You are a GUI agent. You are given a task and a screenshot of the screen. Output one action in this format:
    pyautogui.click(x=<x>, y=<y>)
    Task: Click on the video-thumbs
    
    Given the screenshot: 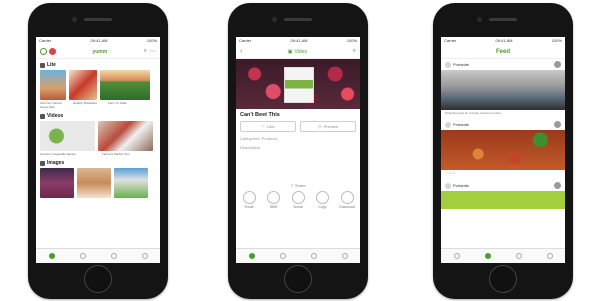 What is the action you would take?
    pyautogui.click(x=98, y=136)
    